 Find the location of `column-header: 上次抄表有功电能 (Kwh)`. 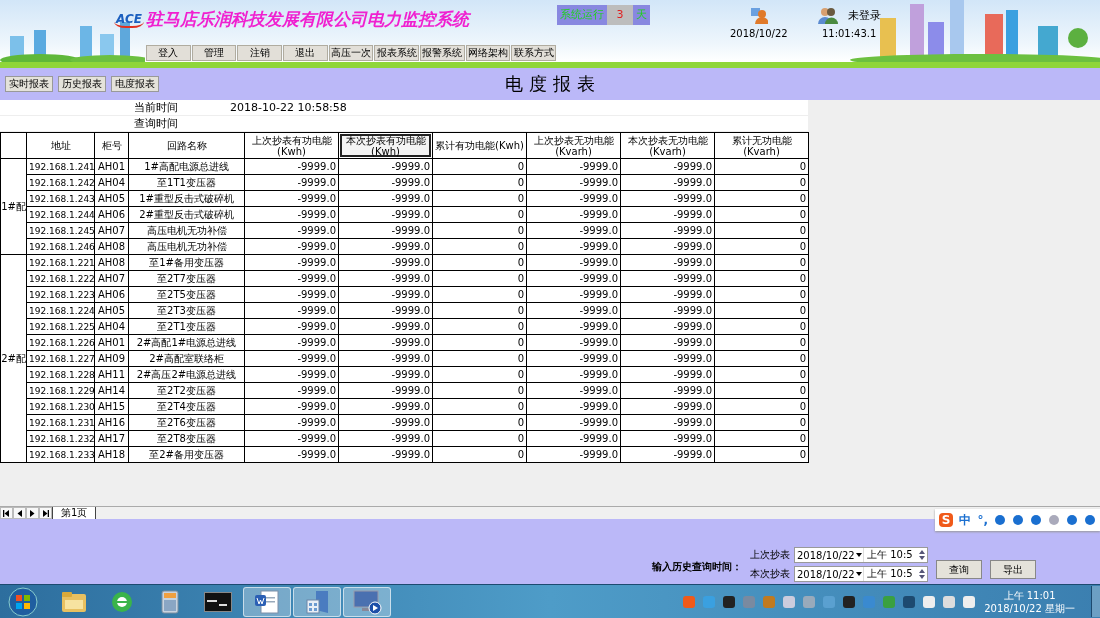

column-header: 上次抄表有功电能 (Kwh) is located at coordinates (291, 145).